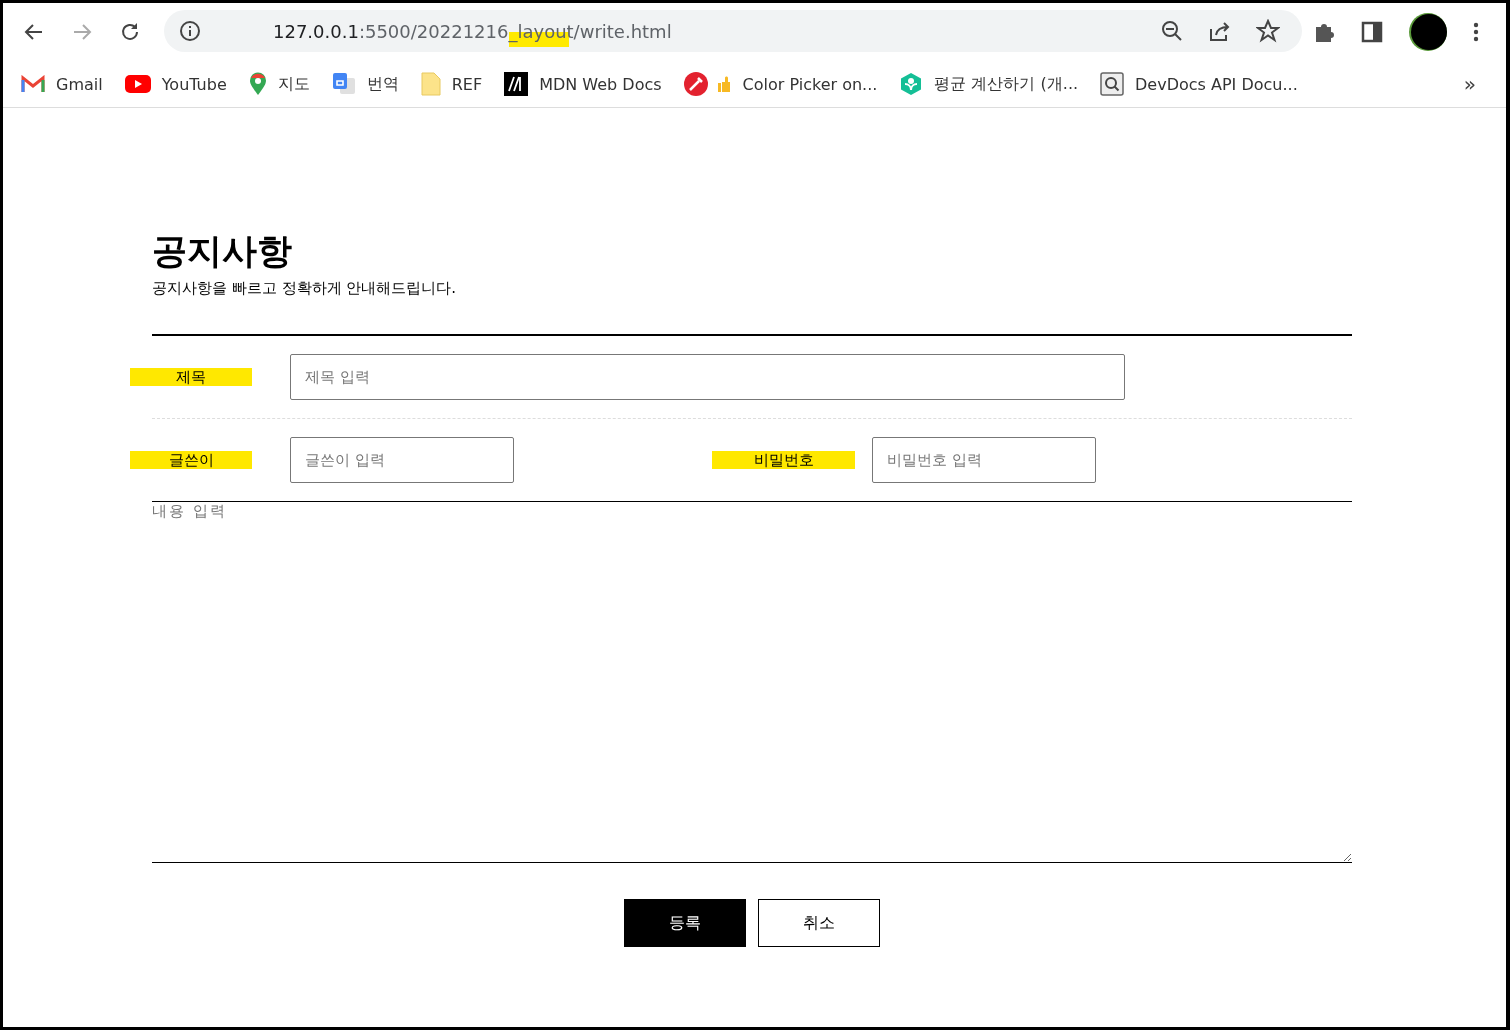 This screenshot has height=1030, width=1510. Describe the element at coordinates (33, 84) in the screenshot. I see `mail-icon` at that location.